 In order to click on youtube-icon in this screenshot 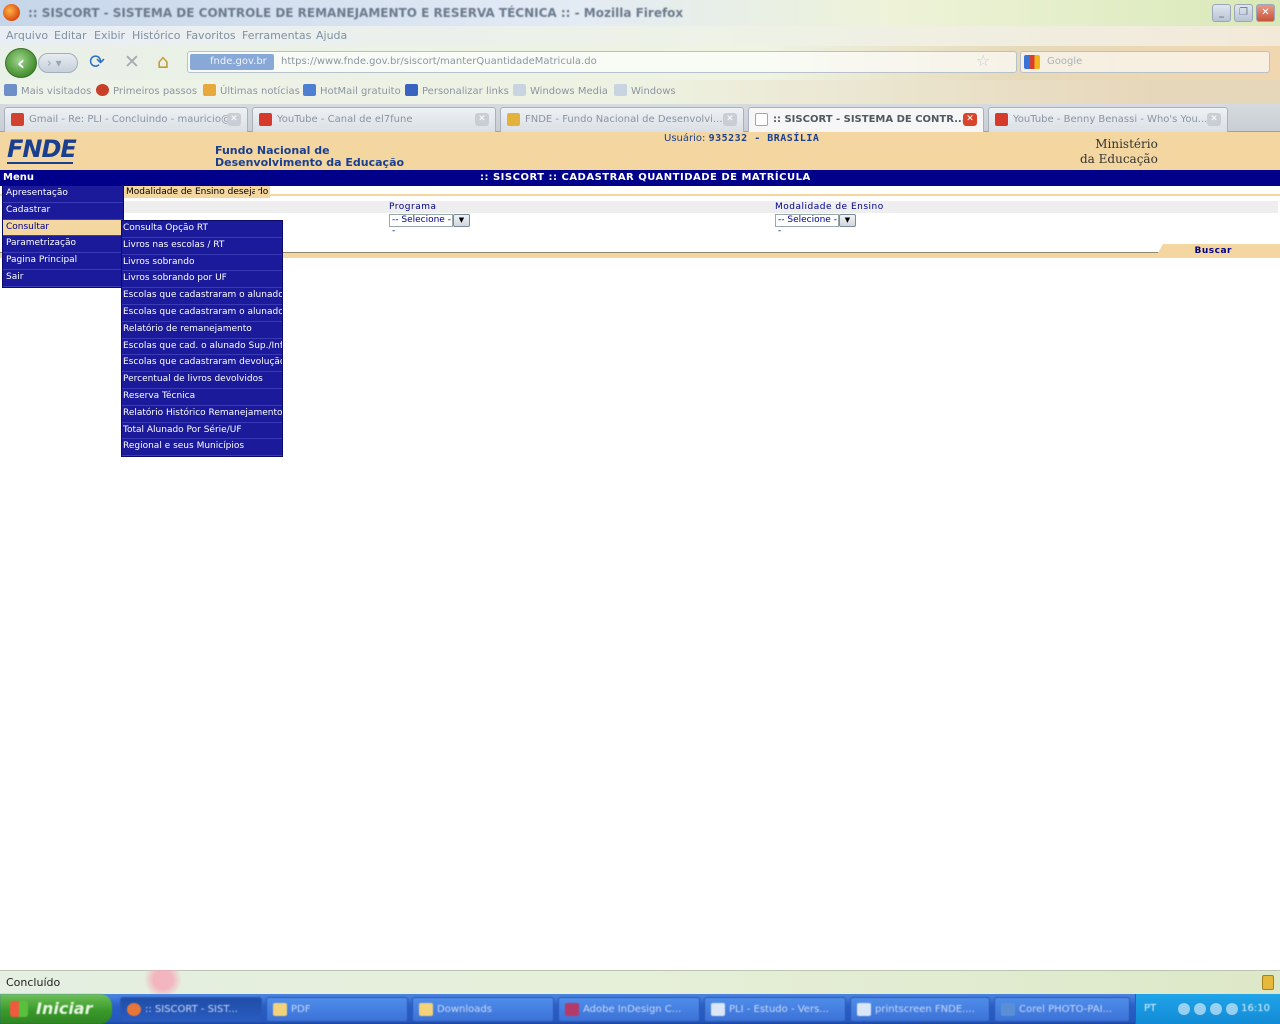, I will do `click(1001, 119)`.